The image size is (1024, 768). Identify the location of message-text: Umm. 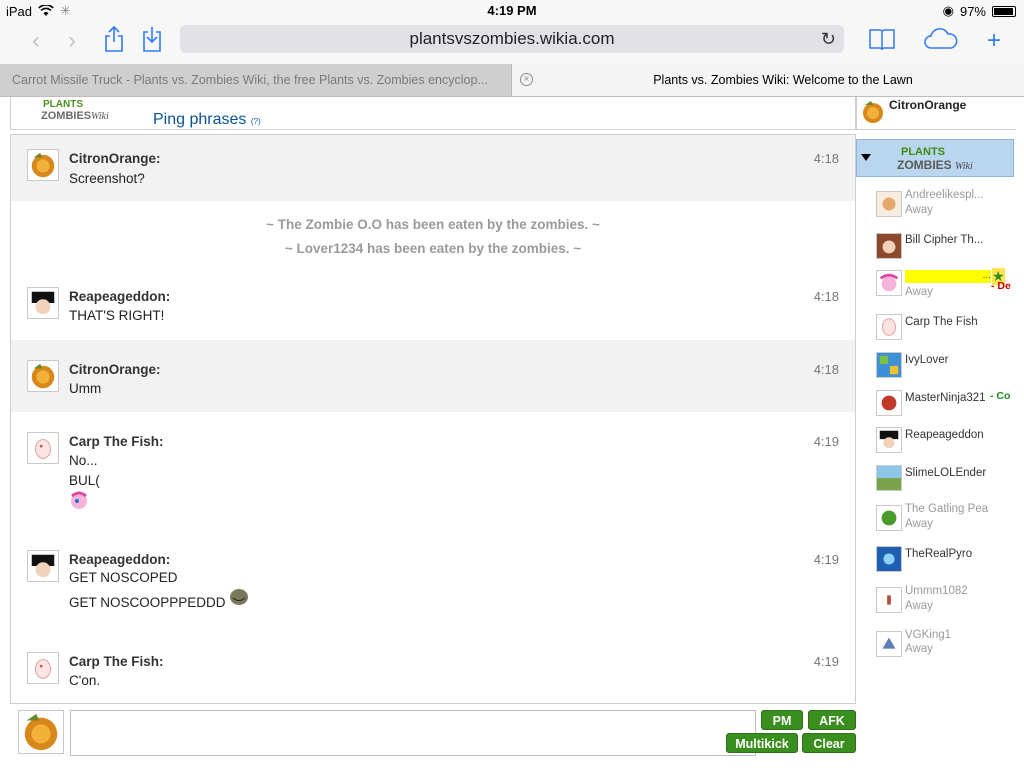
(85, 388).